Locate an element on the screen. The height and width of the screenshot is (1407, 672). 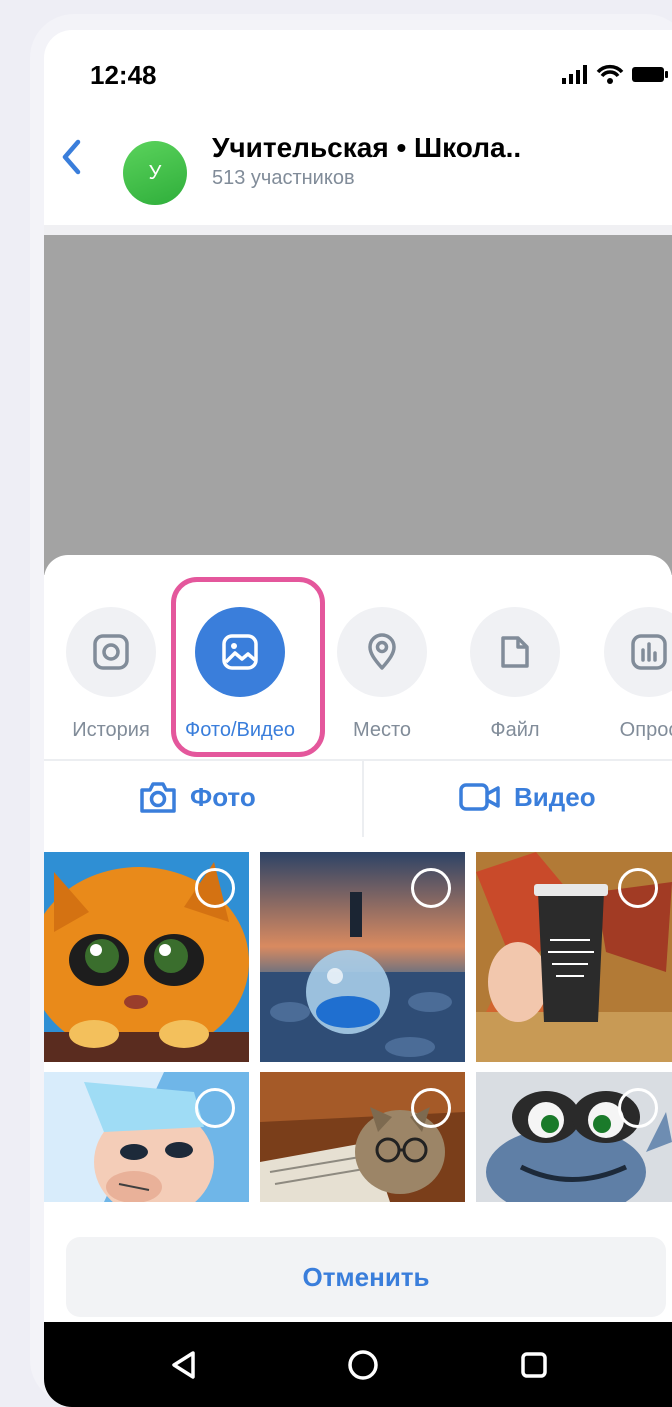
chevron-left-icon is located at coordinates (71, 157).